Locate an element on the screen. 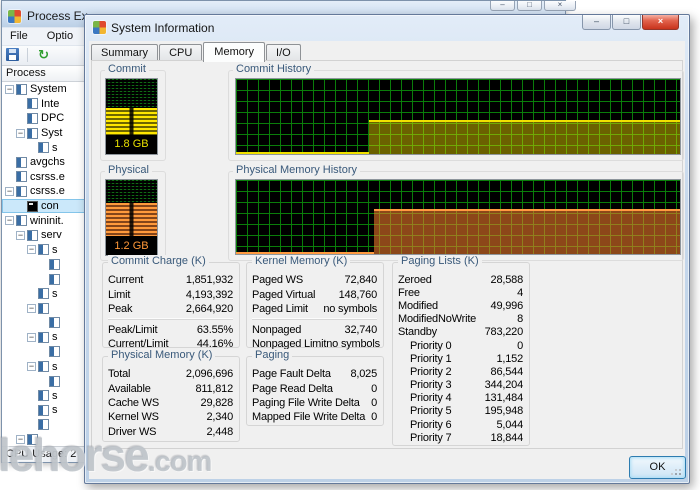  process-name: Inte is located at coordinates (50, 103).